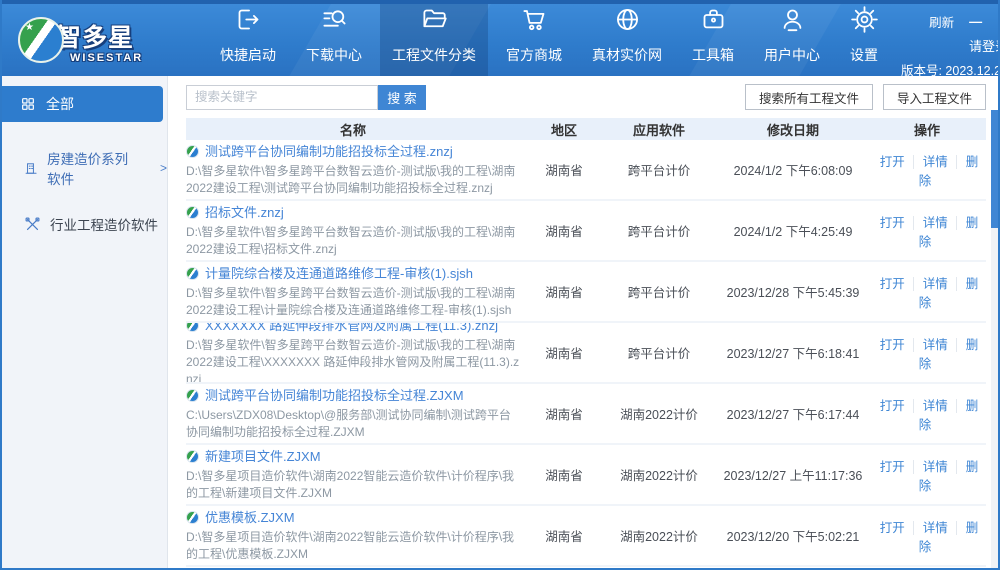  I want to click on date-cell: 2023/12/27 上午11:17:36, so click(793, 476).